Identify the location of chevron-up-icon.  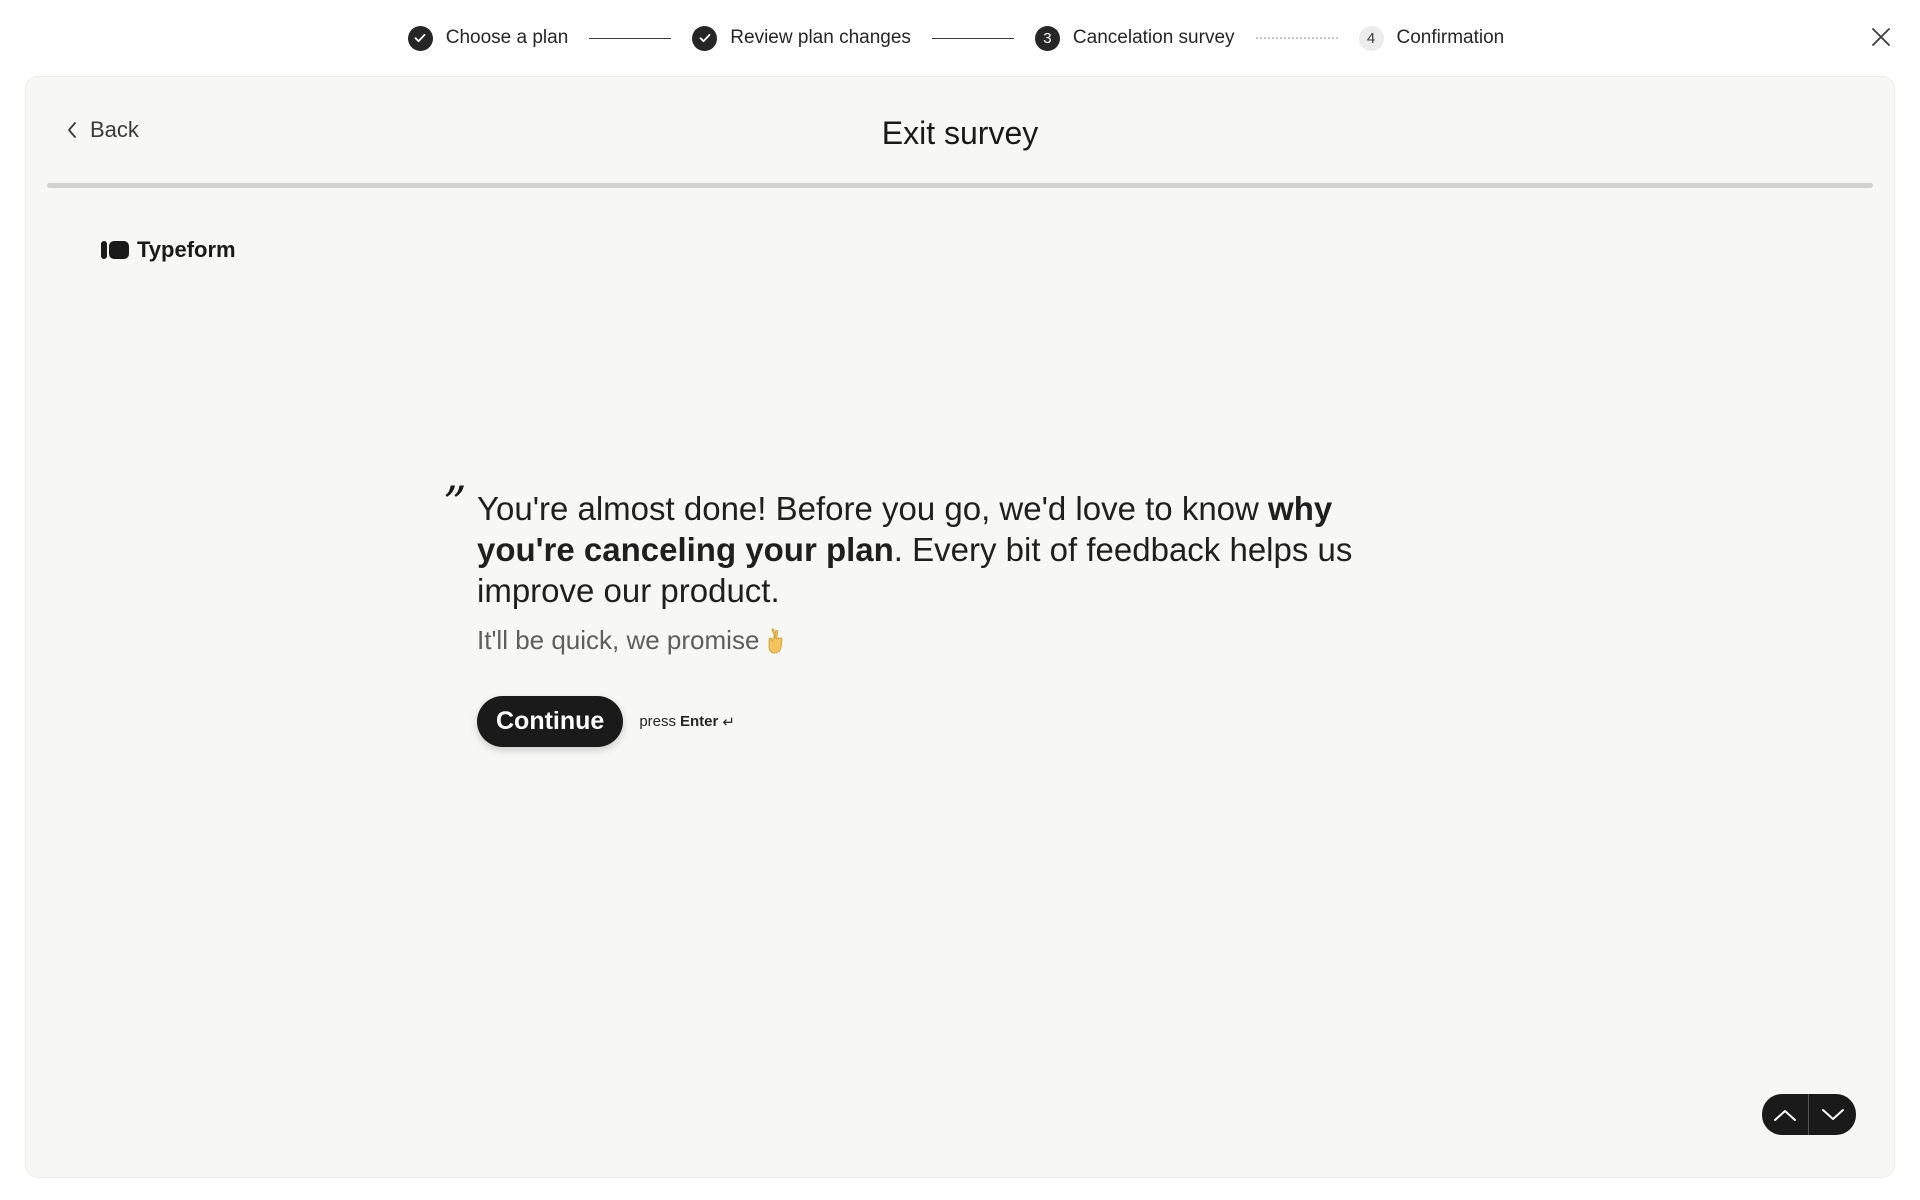
(1785, 1115).